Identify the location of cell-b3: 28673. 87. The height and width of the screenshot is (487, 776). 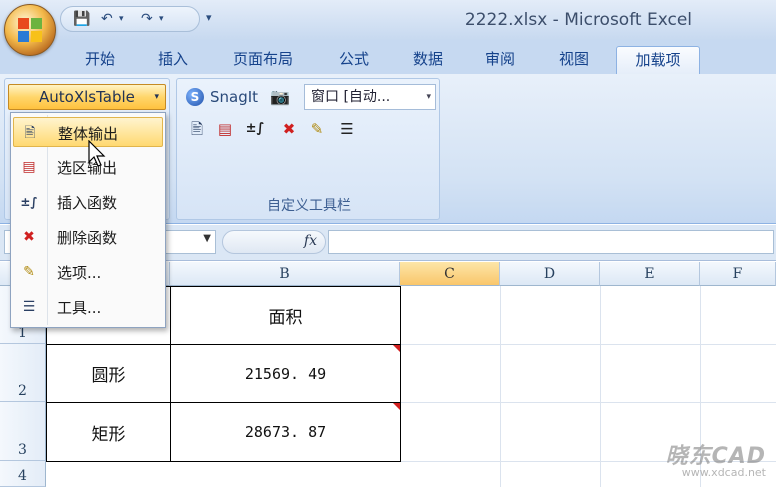
(285, 432).